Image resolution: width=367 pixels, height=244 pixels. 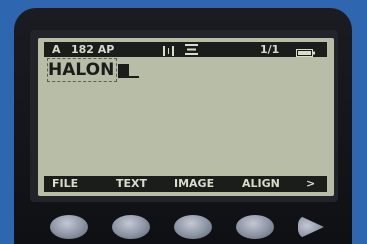 I want to click on page-indicator: 1/1, so click(x=270, y=49).